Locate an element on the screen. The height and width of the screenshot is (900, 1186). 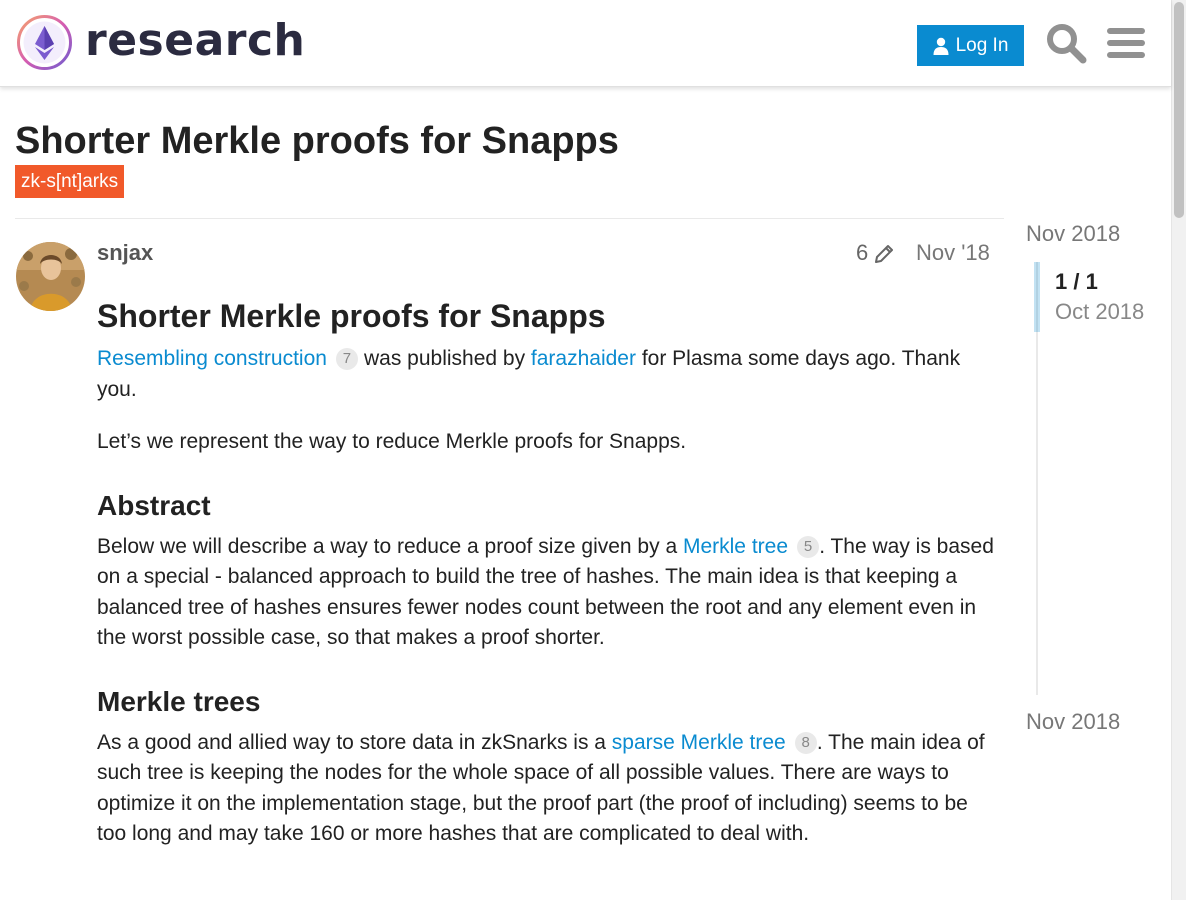
timeline-start-date: Nov 2018 is located at coordinates (1073, 234).